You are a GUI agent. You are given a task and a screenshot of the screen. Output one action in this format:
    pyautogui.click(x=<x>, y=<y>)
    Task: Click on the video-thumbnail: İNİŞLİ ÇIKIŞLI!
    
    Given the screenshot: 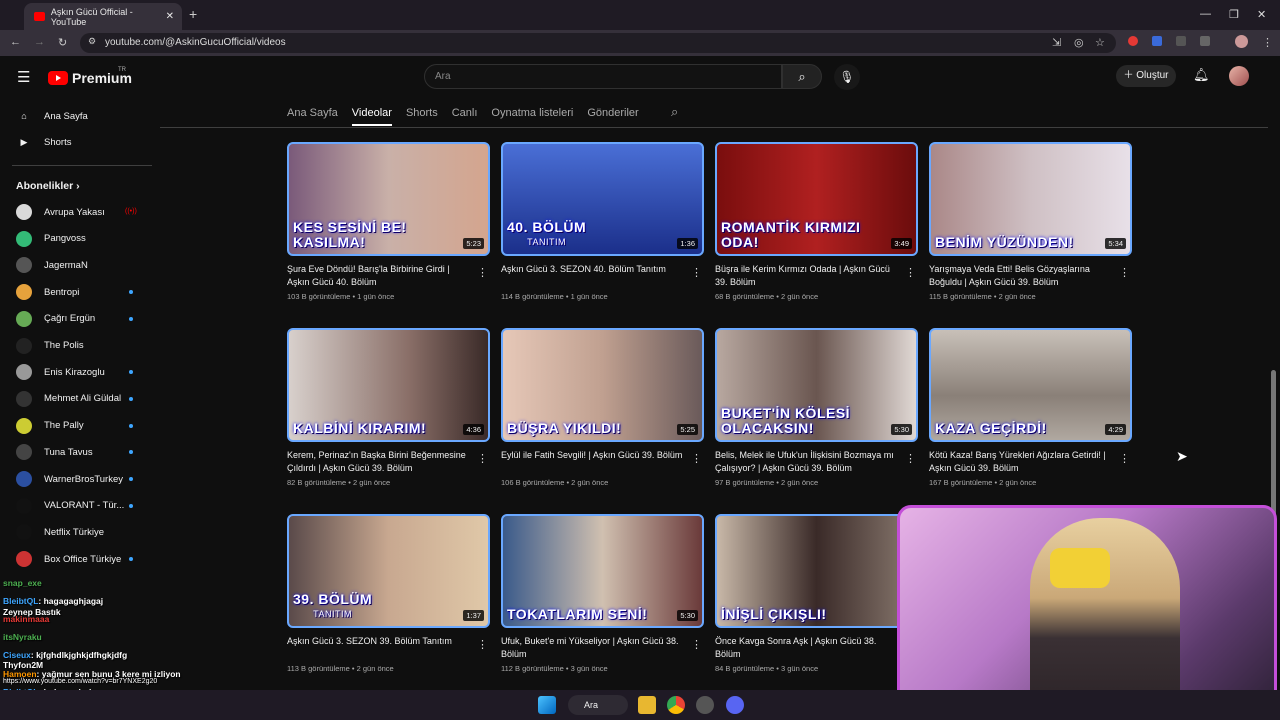 What is the action you would take?
    pyautogui.click(x=816, y=571)
    